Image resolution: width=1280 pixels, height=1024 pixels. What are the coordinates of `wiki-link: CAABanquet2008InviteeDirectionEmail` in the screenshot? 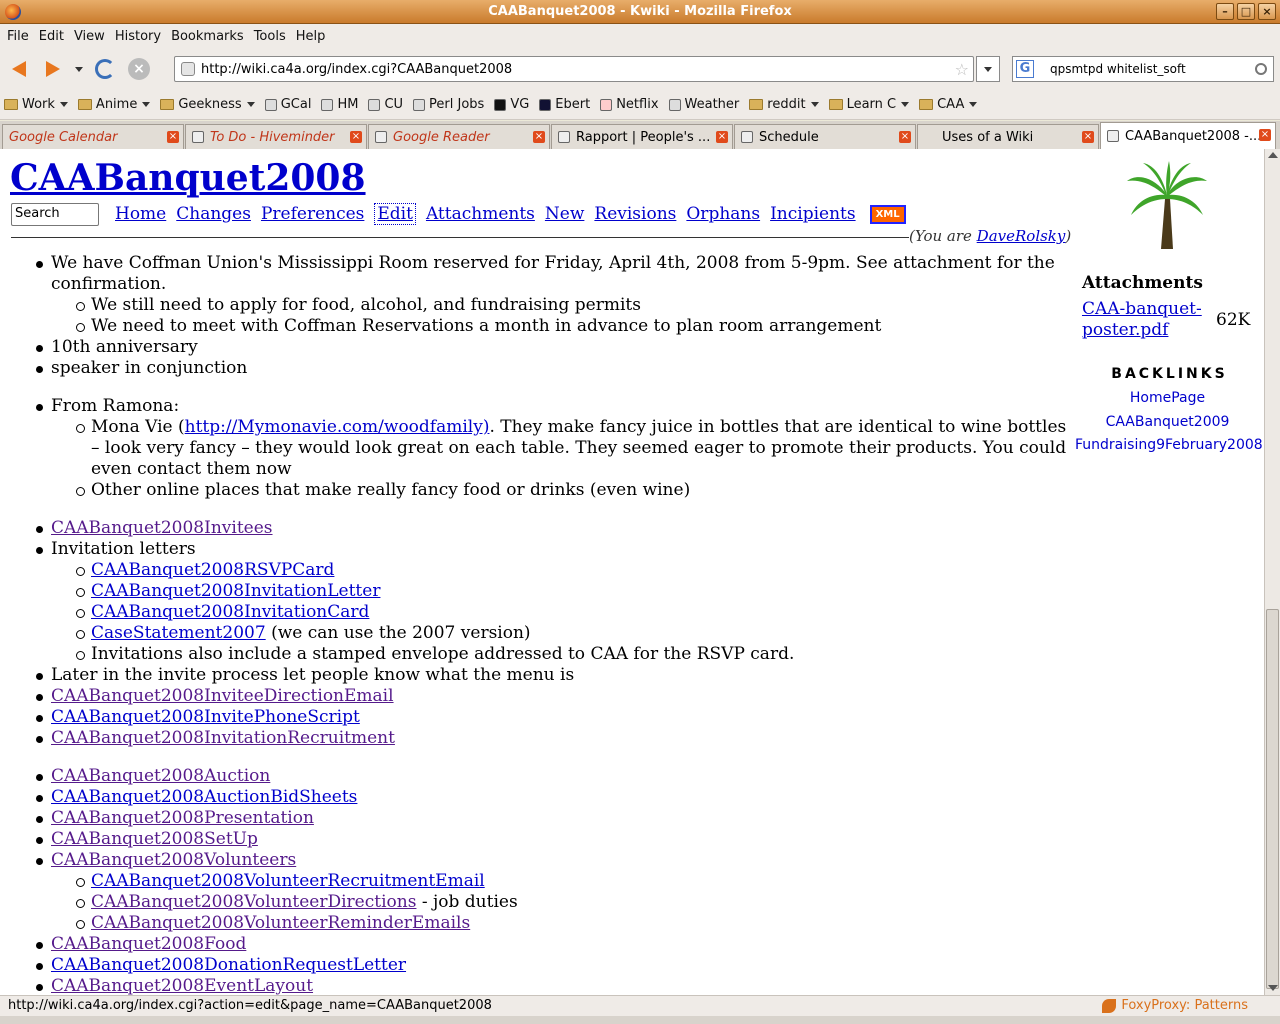 It's located at (222, 696).